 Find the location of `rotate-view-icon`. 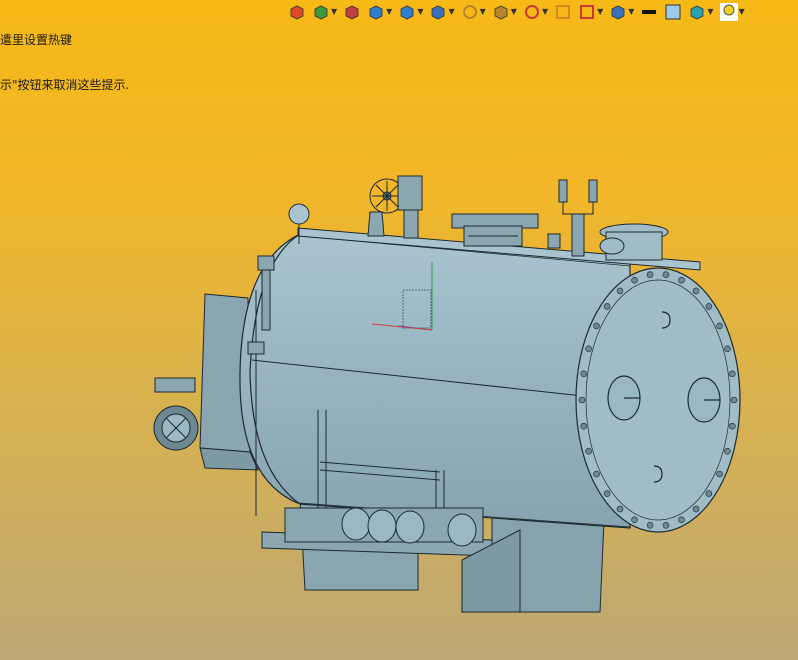

rotate-view-icon is located at coordinates (563, 12).